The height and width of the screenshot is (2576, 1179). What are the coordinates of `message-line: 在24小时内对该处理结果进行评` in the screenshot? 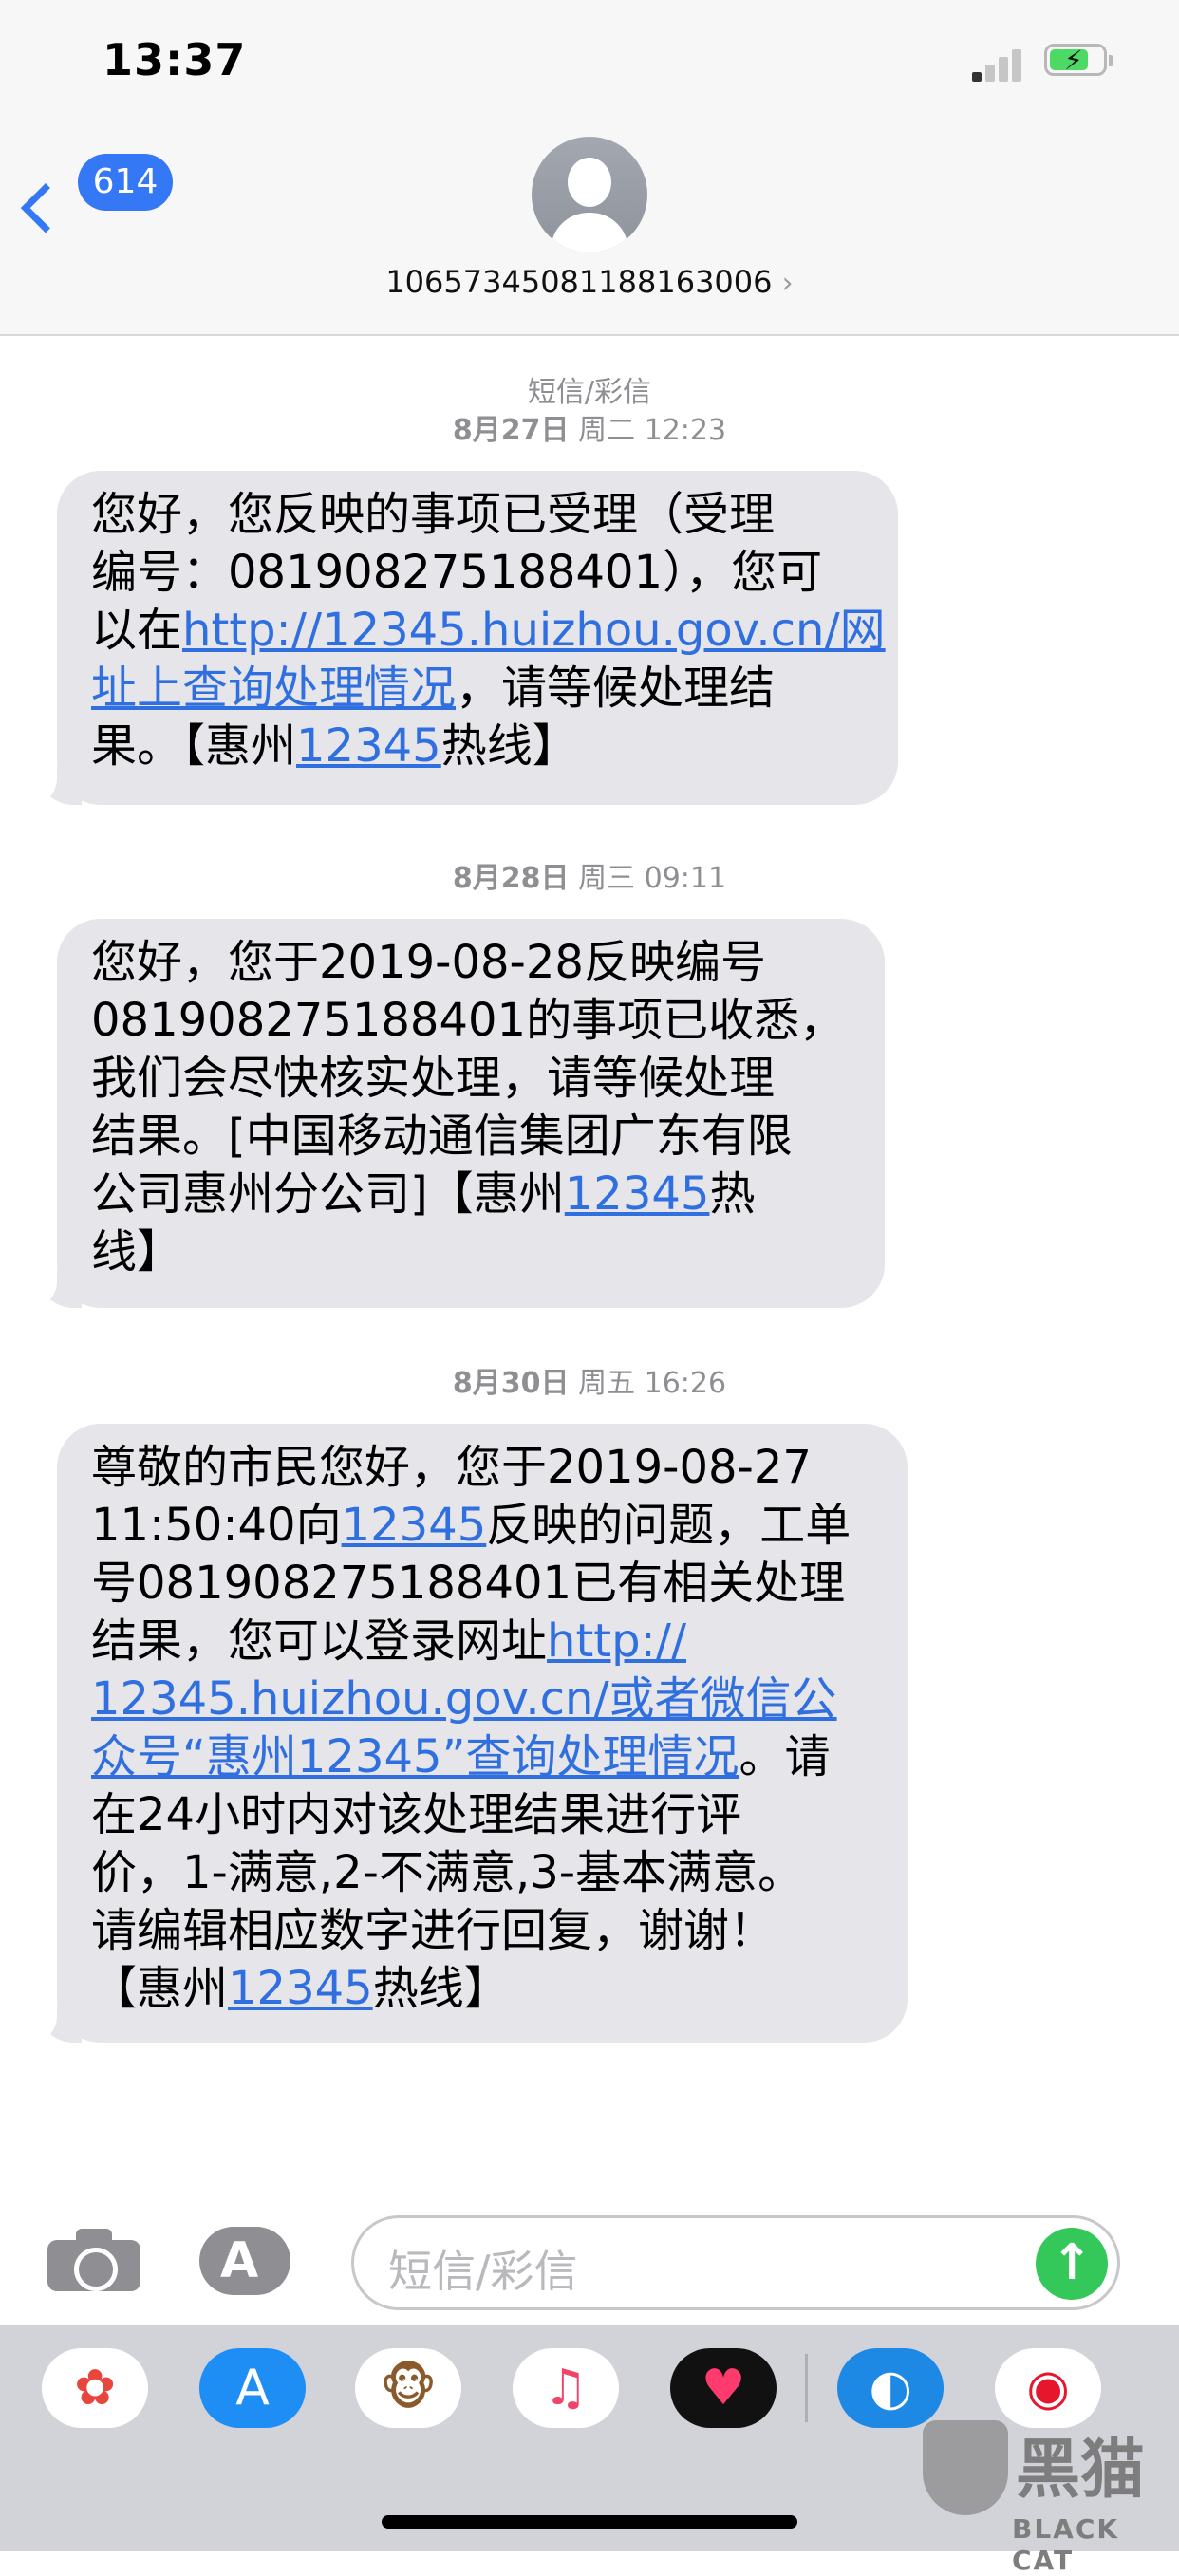 It's located at (485, 1815).